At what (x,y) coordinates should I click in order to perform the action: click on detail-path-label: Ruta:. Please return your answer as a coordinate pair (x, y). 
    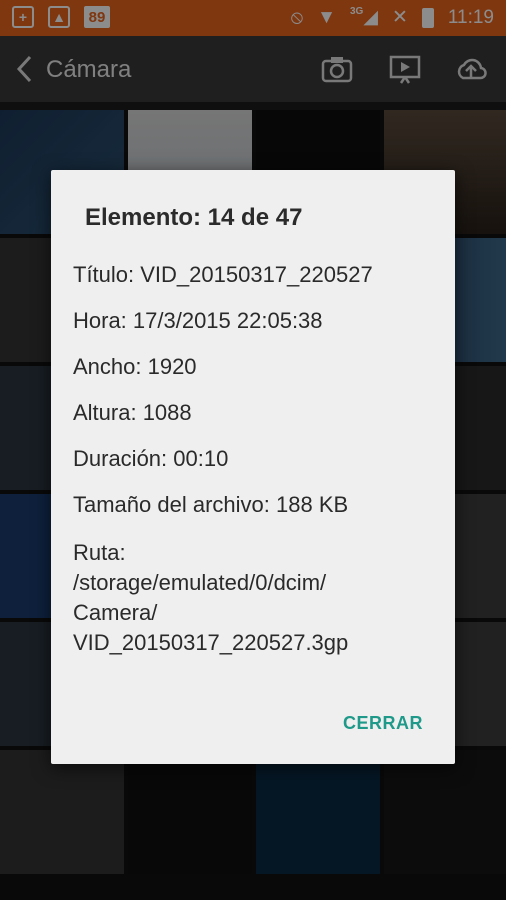
    Looking at the image, I should click on (99, 552).